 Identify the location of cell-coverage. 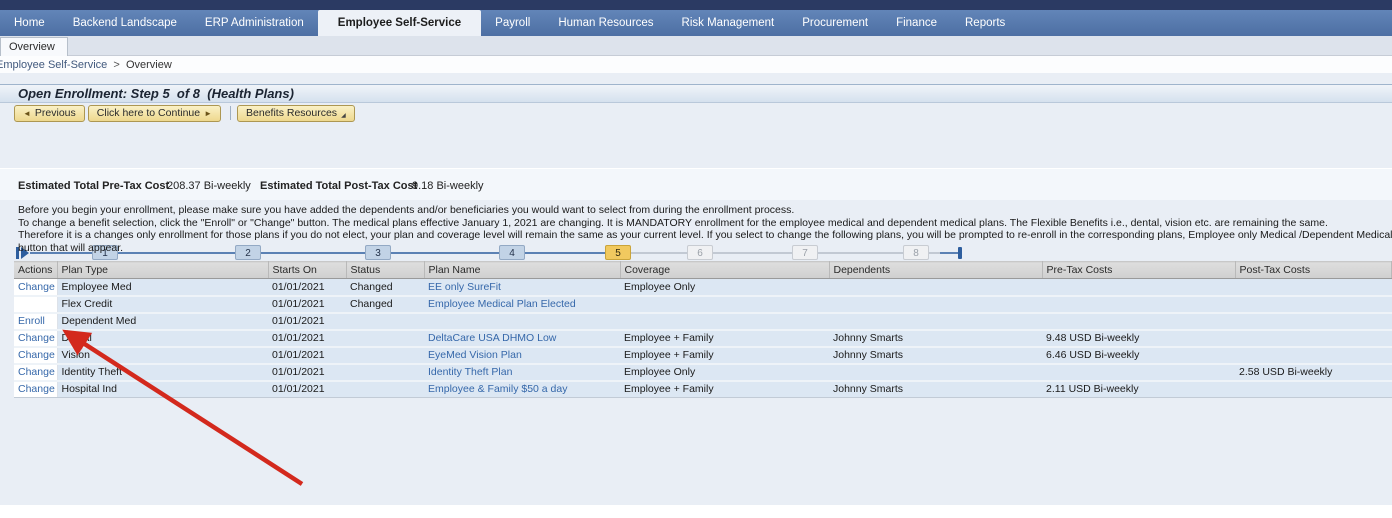
(724, 304).